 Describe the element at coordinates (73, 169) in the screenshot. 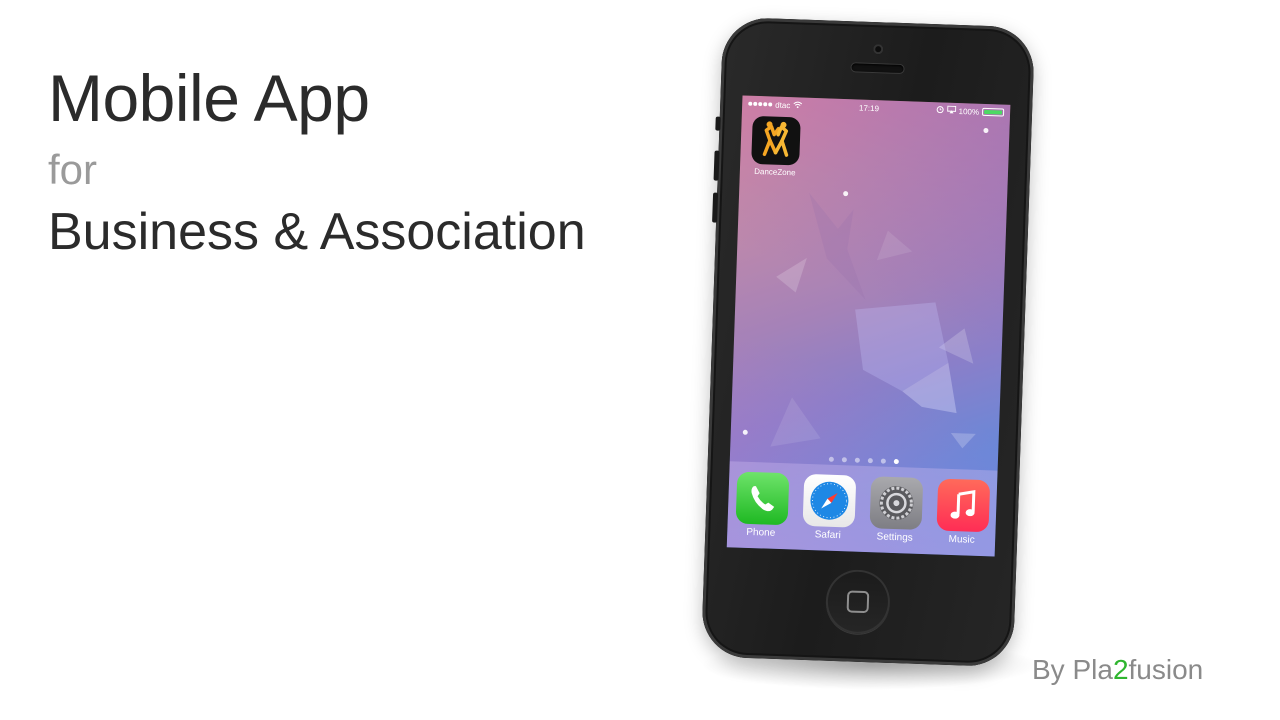

I see `headline-connector: for` at that location.